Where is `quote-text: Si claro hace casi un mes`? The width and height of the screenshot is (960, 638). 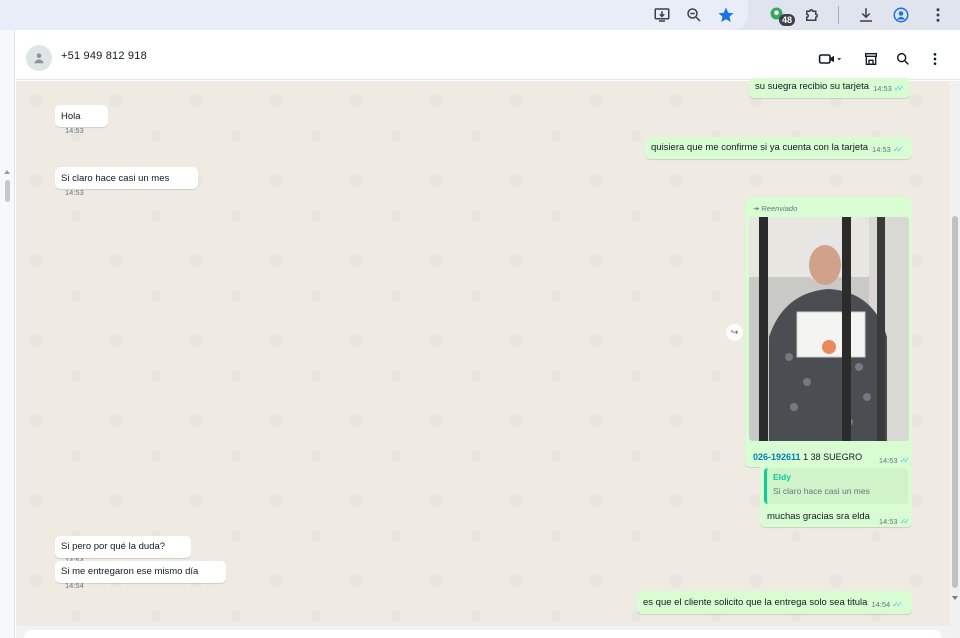
quote-text: Si claro hace casi un mes is located at coordinates (821, 491).